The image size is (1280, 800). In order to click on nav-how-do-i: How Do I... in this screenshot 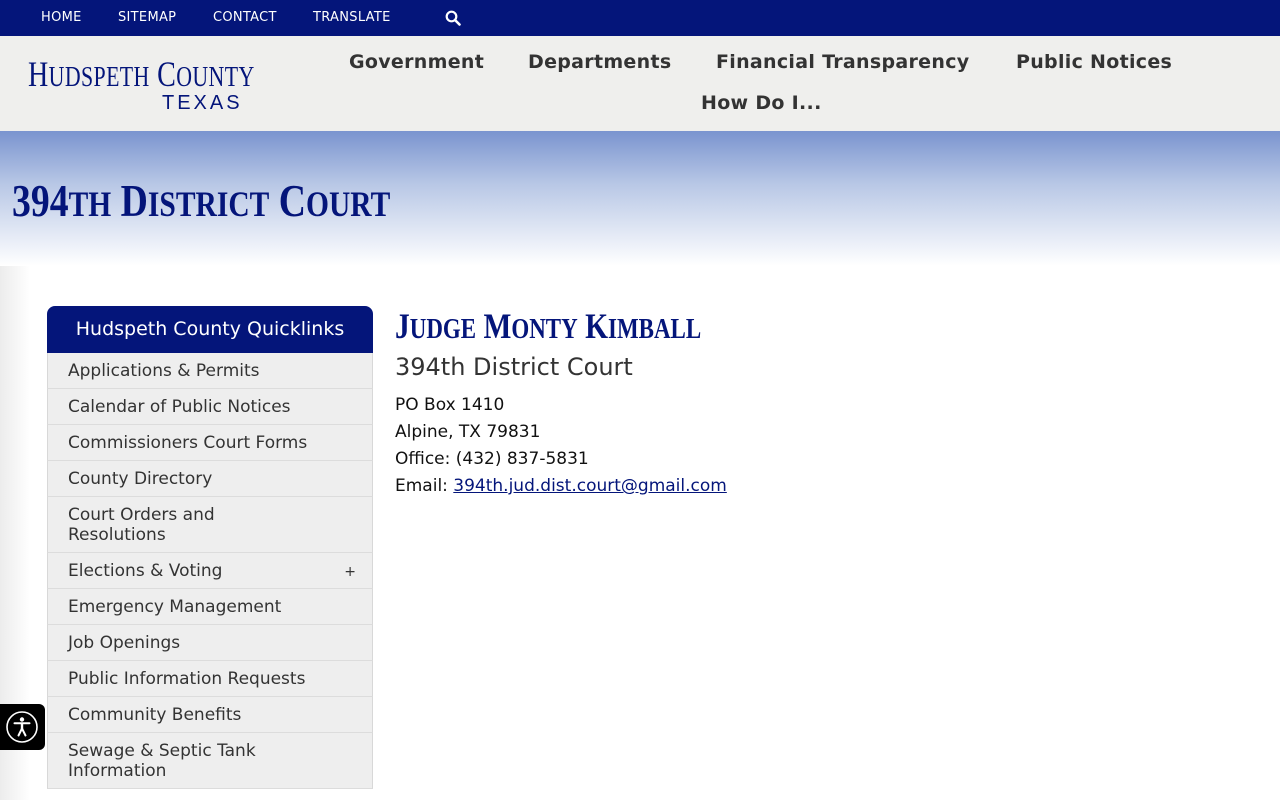, I will do `click(761, 103)`.